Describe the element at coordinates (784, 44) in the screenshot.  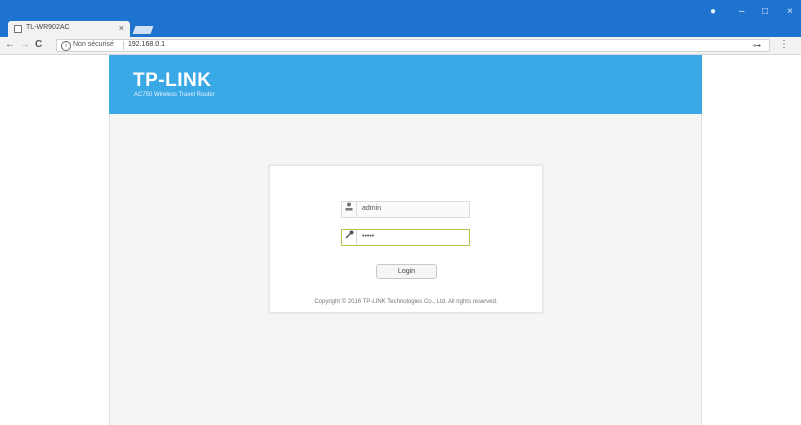
I see `browser-menu-icon: ⋮` at that location.